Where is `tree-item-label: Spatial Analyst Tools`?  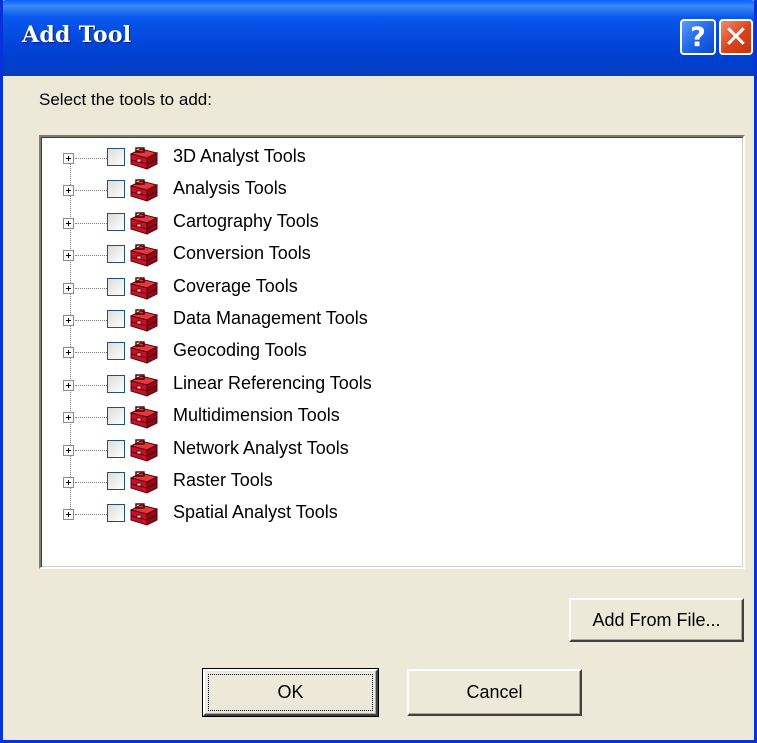 tree-item-label: Spatial Analyst Tools is located at coordinates (255, 512).